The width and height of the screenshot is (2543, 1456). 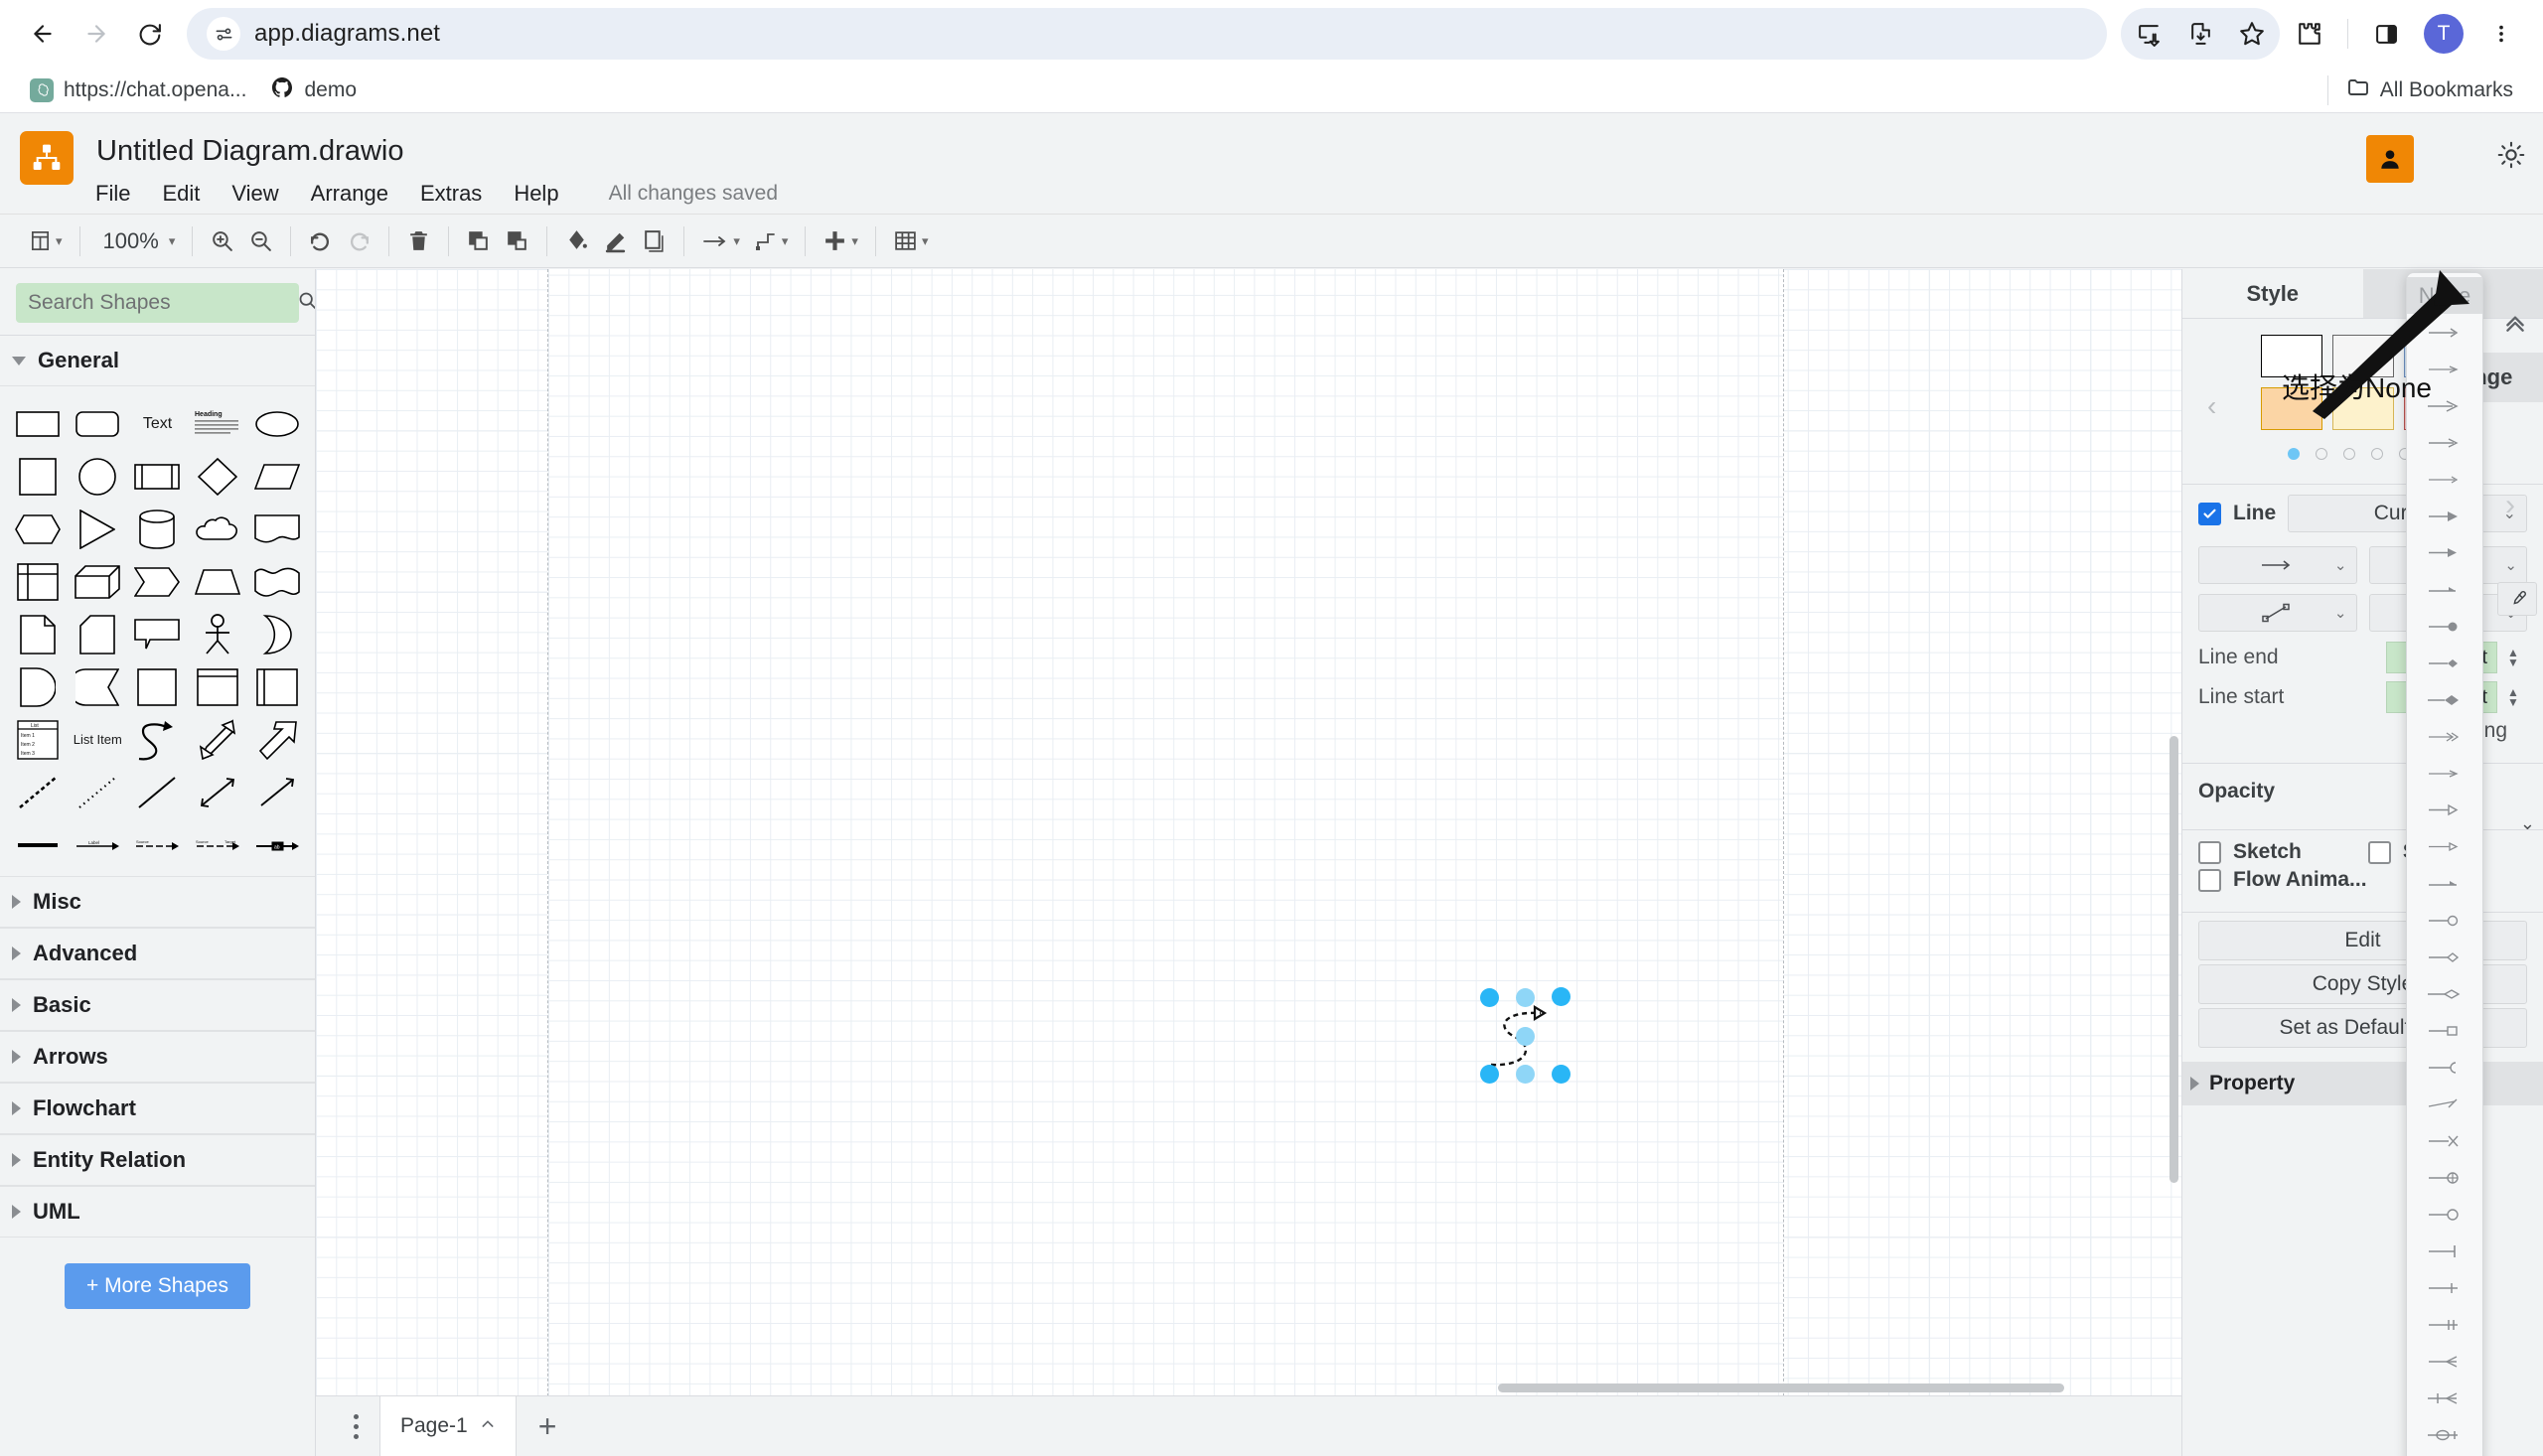 What do you see at coordinates (2517, 697) in the screenshot?
I see `line-start-stepper: ▲ ▼` at bounding box center [2517, 697].